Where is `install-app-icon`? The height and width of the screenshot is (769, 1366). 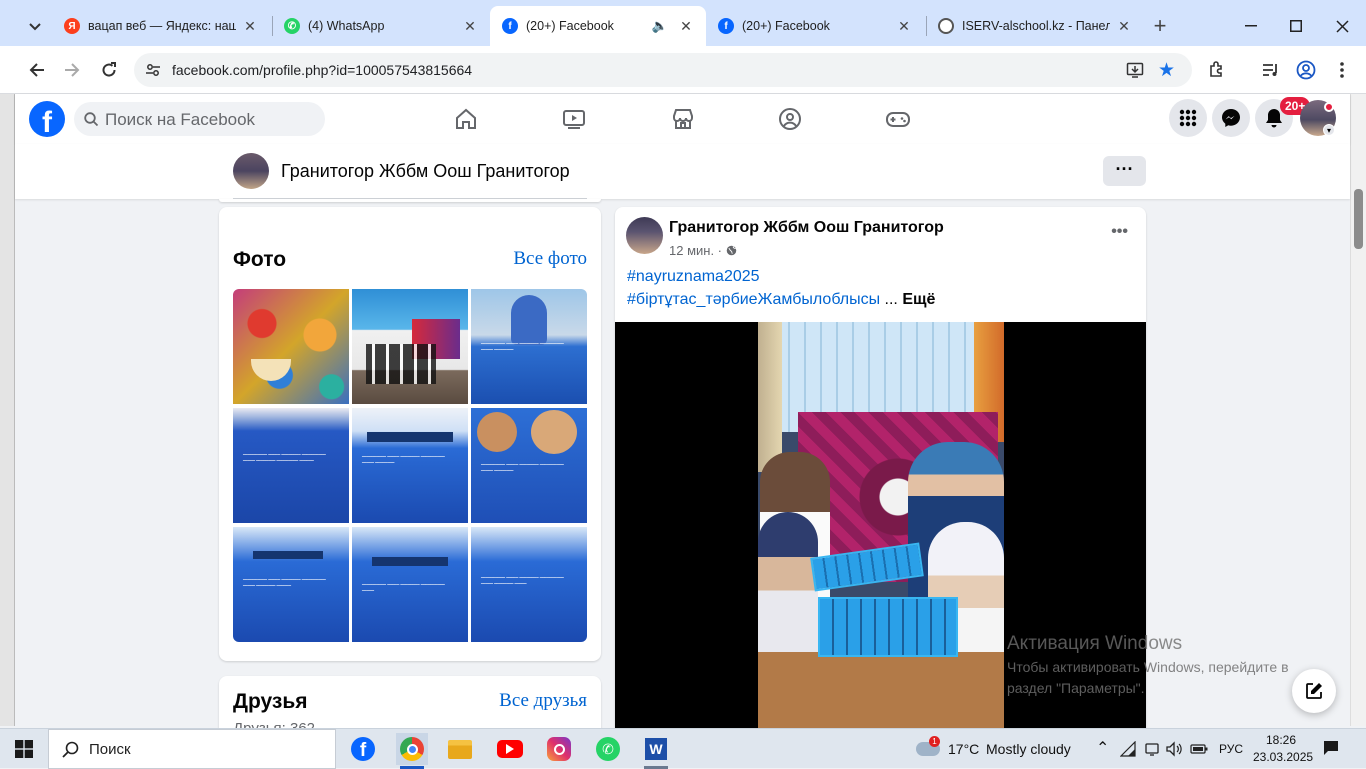
install-app-icon is located at coordinates (1135, 72).